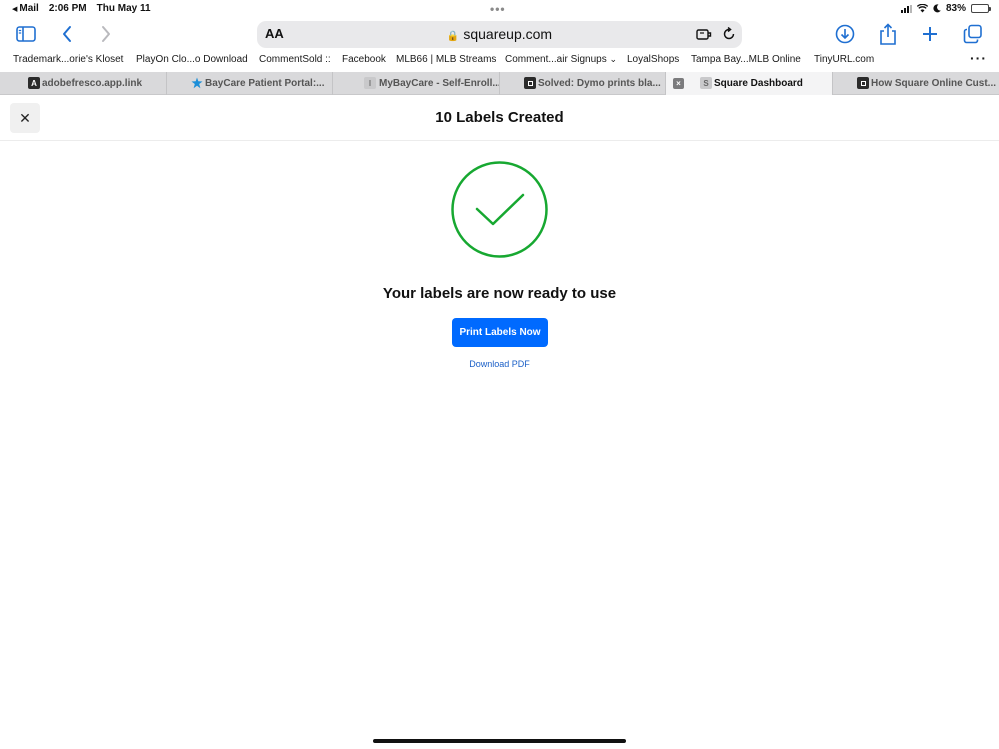 The height and width of the screenshot is (749, 999). Describe the element at coordinates (453, 36) in the screenshot. I see `lock-icon: 🔒` at that location.